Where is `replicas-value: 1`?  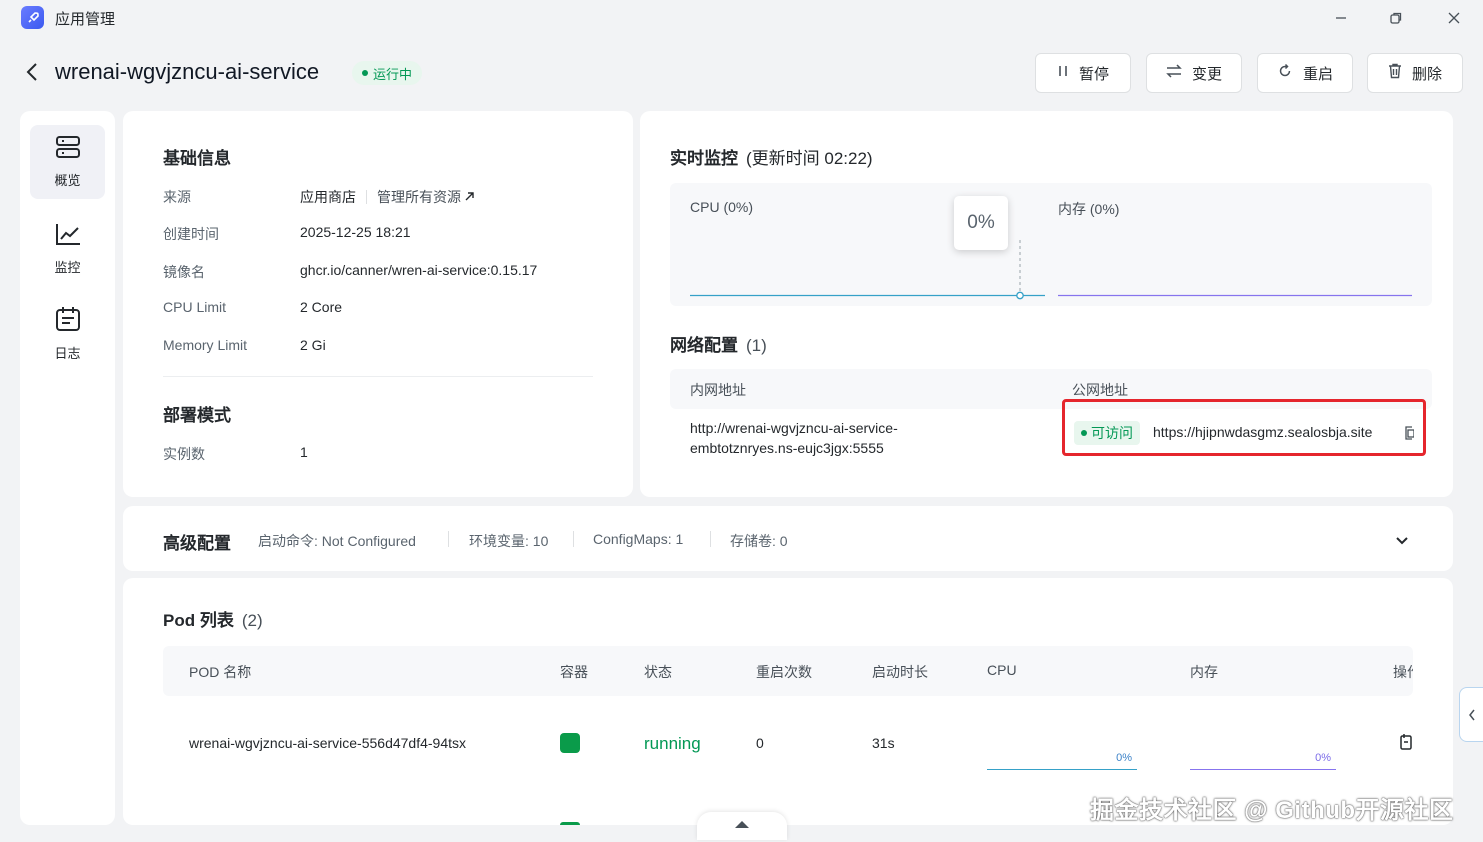
replicas-value: 1 is located at coordinates (304, 452).